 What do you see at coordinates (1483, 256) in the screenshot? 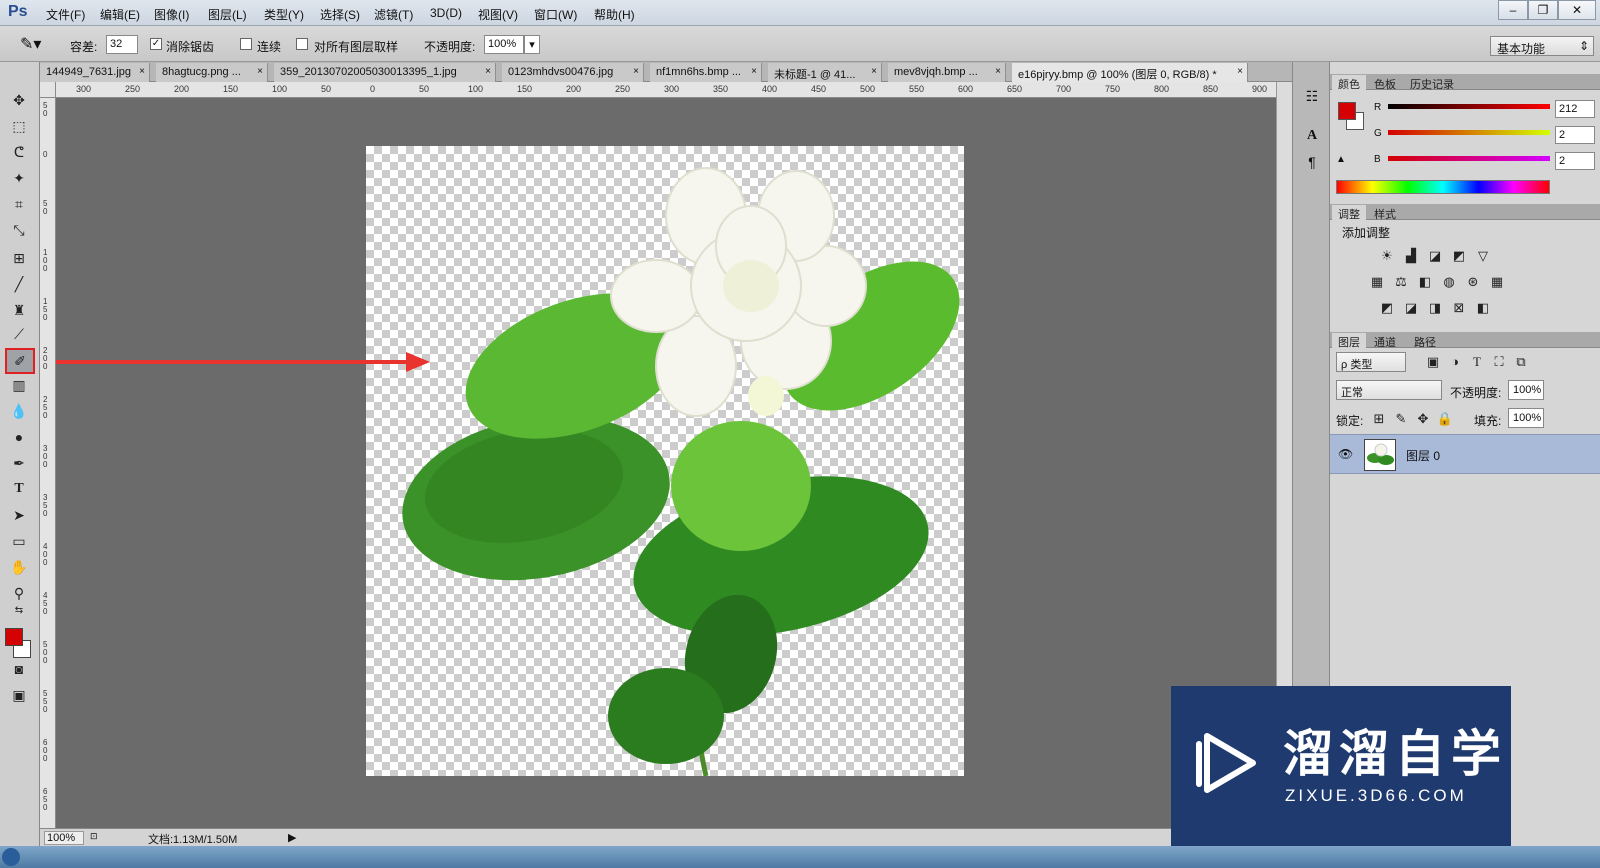
I see `vibrance-icon: ▽` at bounding box center [1483, 256].